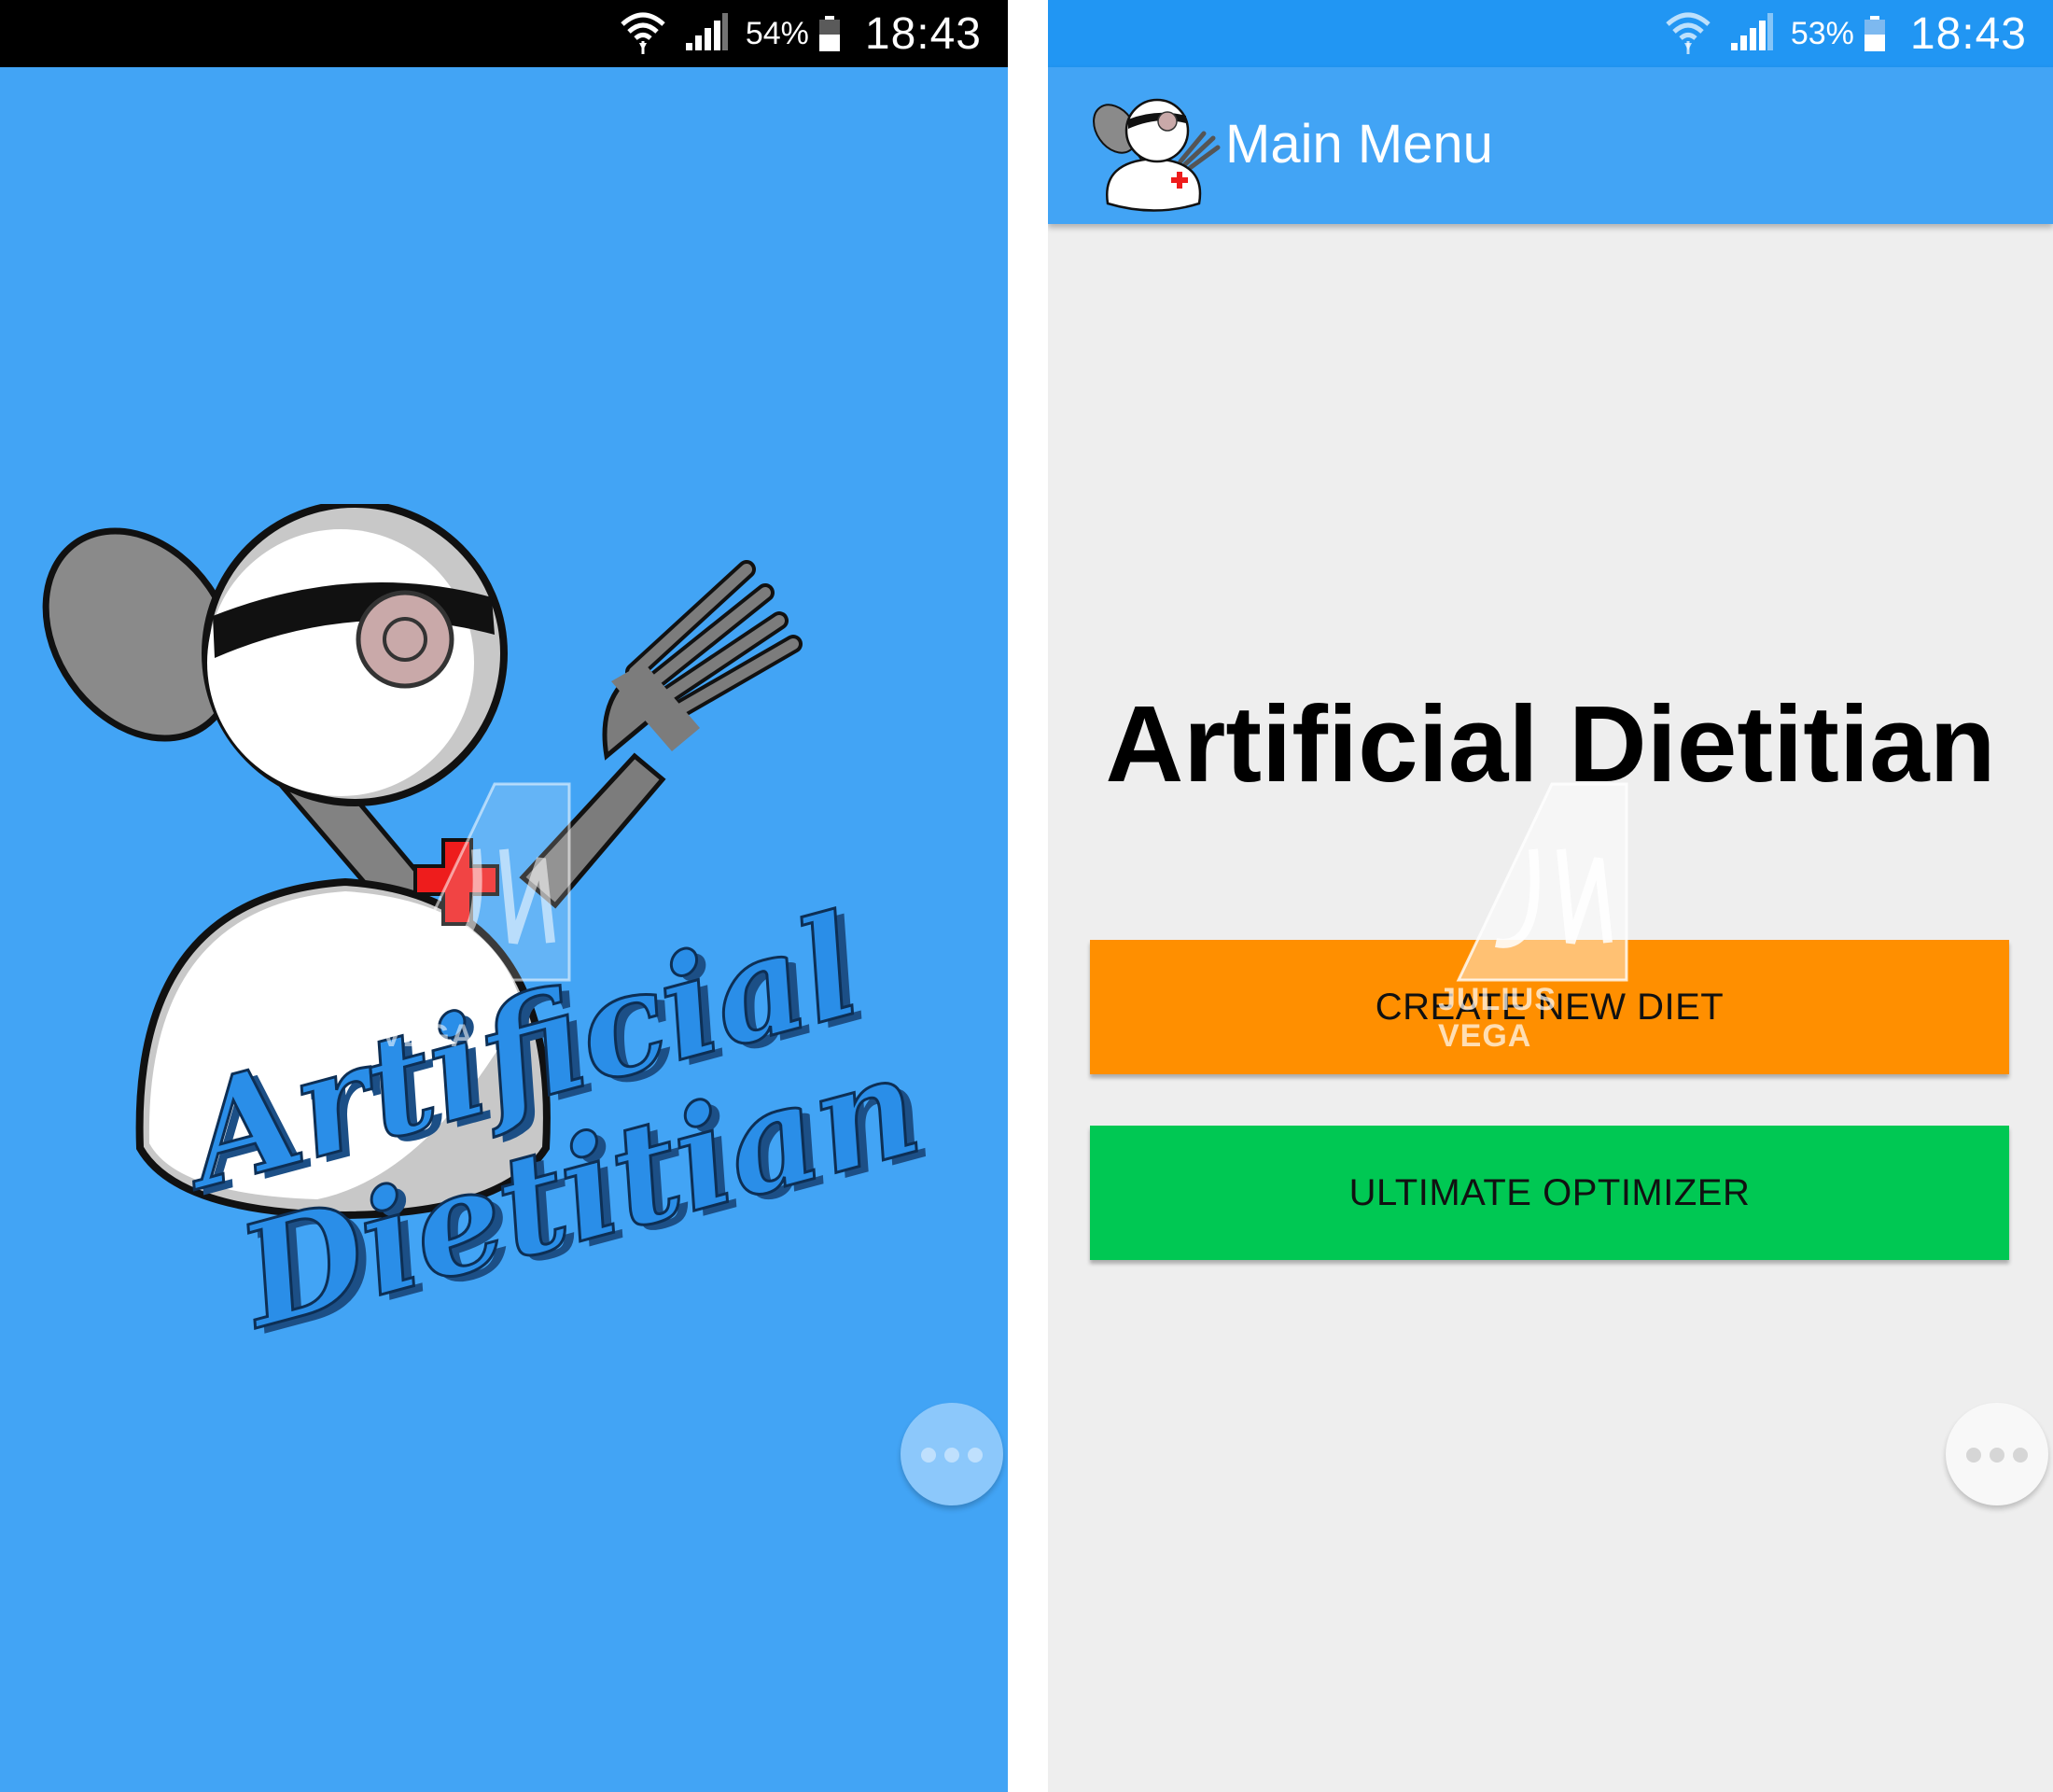 Image resolution: width=2053 pixels, height=1792 pixels. Describe the element at coordinates (1550, 744) in the screenshot. I see `page-title: Artificial Dietitian` at that location.